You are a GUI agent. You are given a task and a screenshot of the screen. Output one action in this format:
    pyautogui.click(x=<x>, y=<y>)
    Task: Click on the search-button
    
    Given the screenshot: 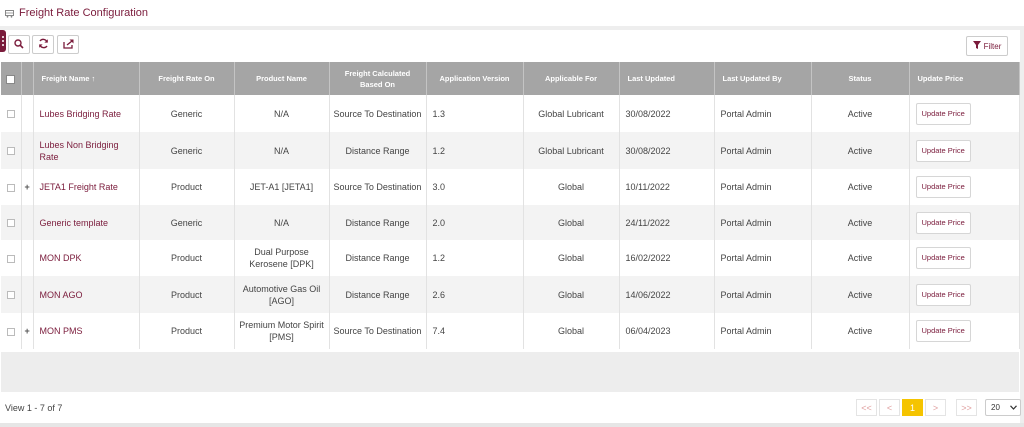 What is the action you would take?
    pyautogui.click(x=19, y=44)
    